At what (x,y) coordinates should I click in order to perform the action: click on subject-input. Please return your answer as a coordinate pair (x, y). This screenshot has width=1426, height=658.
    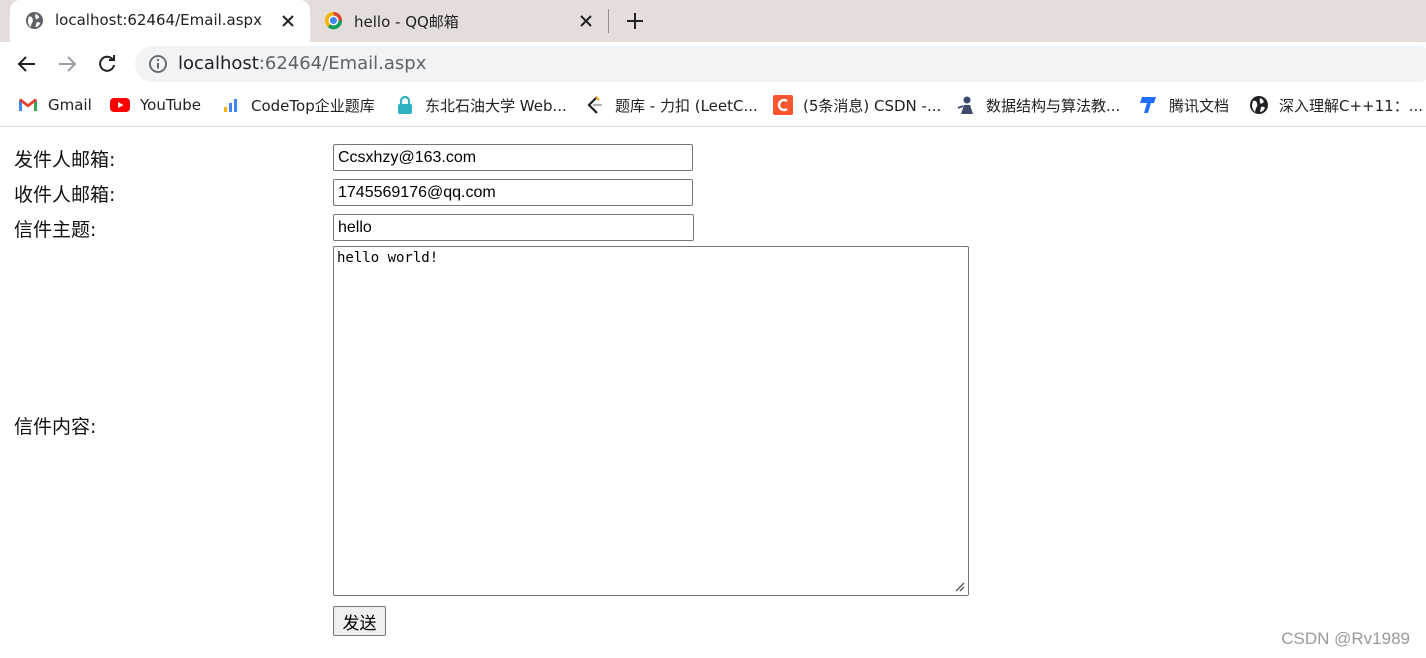
    Looking at the image, I should click on (513, 227).